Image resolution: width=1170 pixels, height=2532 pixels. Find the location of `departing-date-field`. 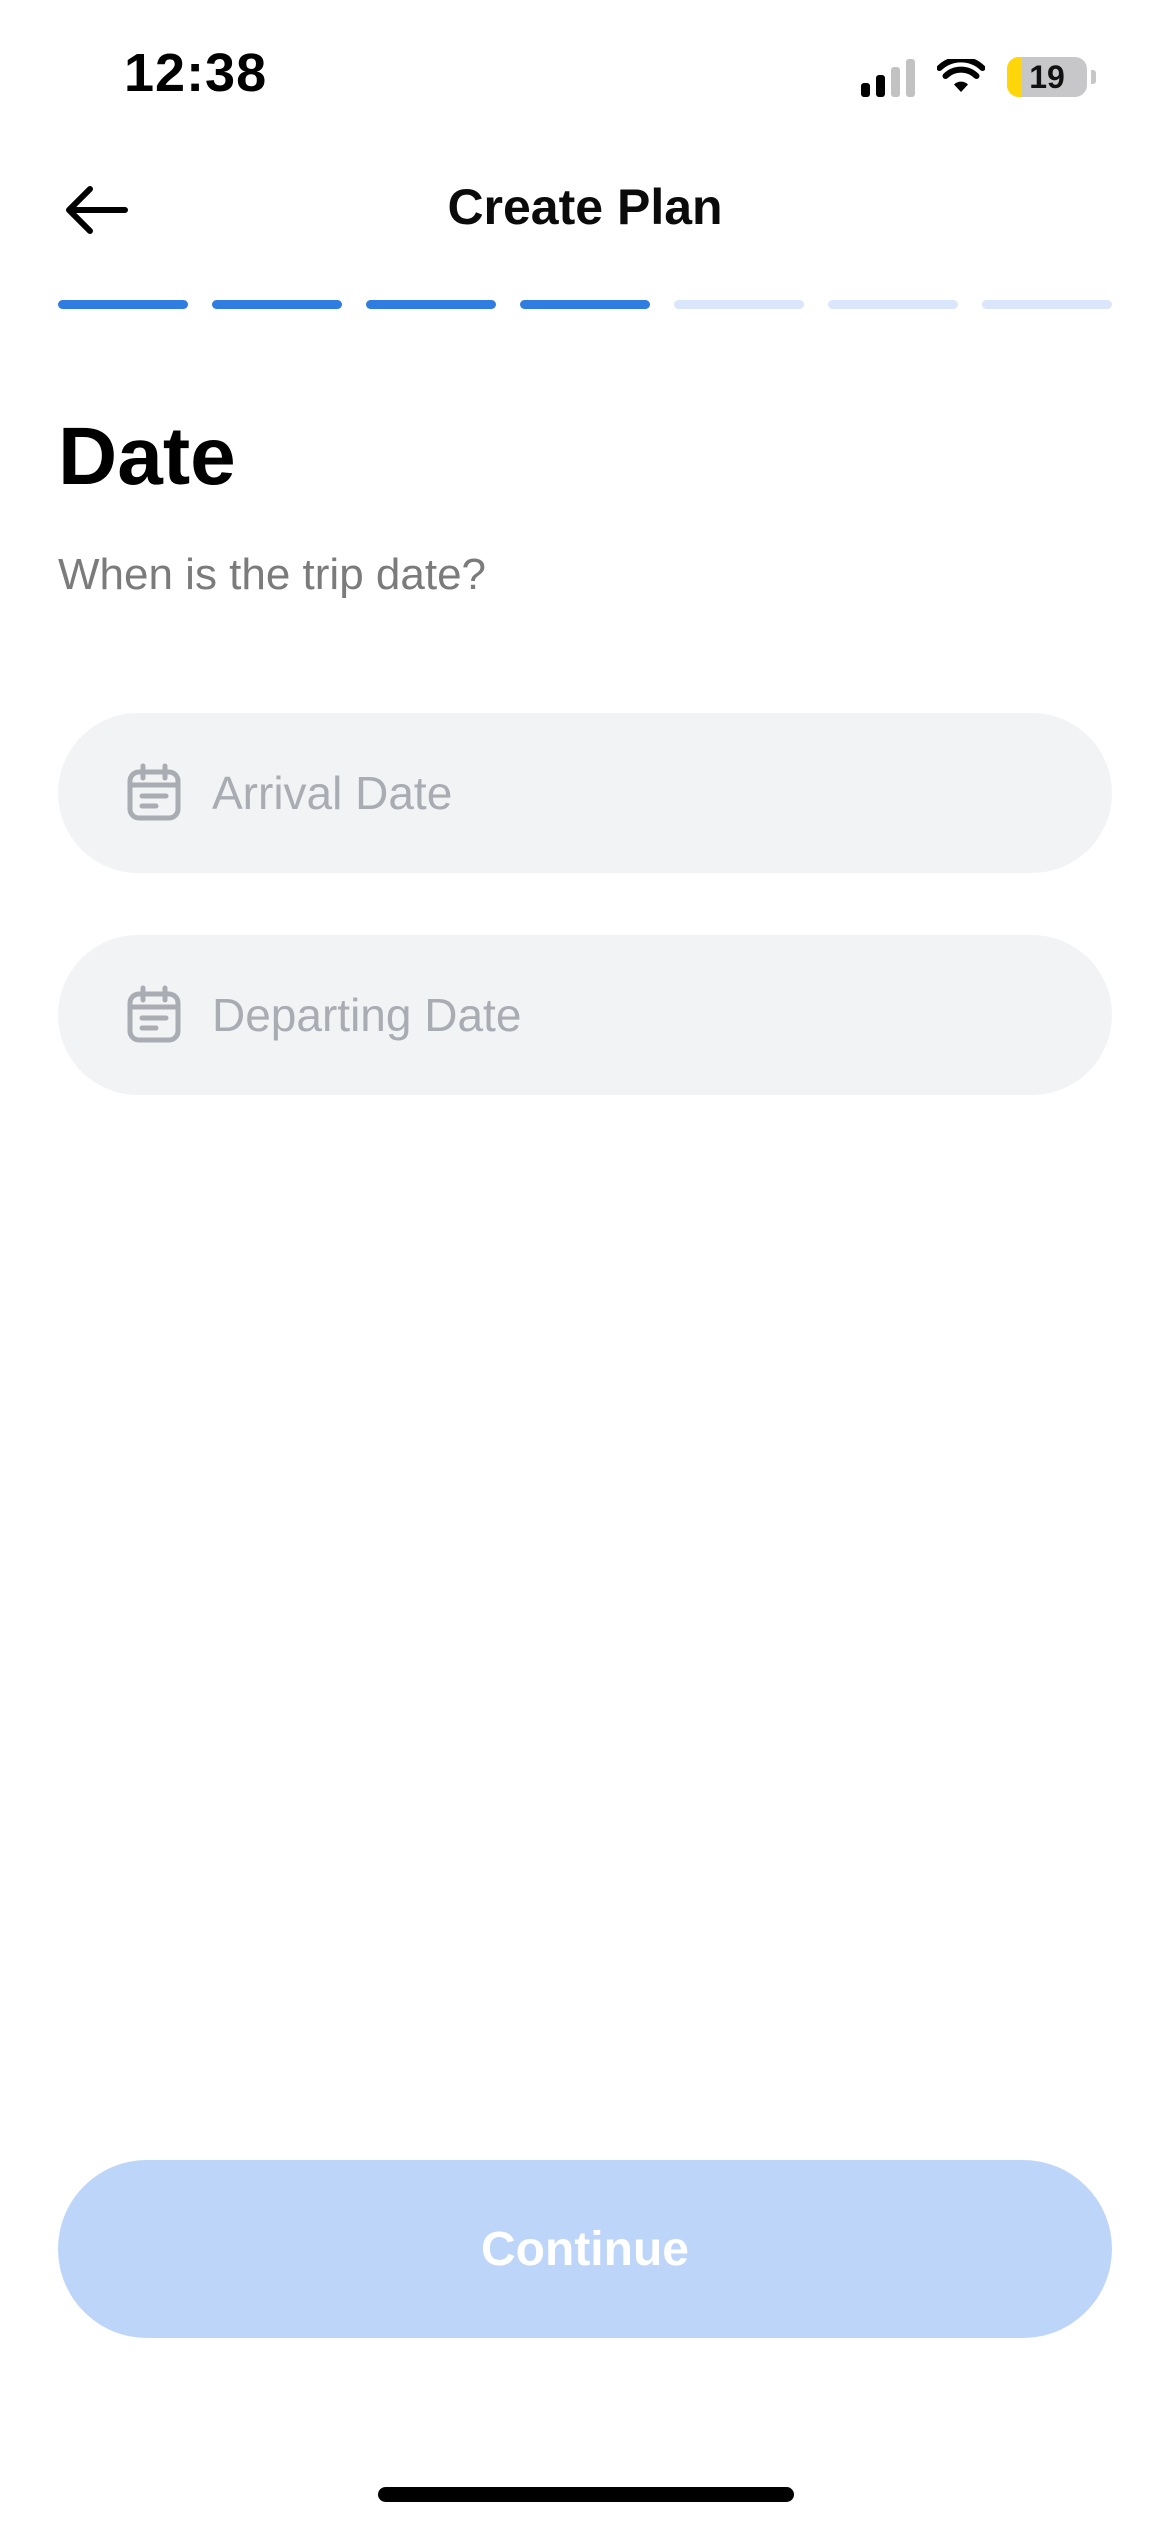

departing-date-field is located at coordinates (585, 1015).